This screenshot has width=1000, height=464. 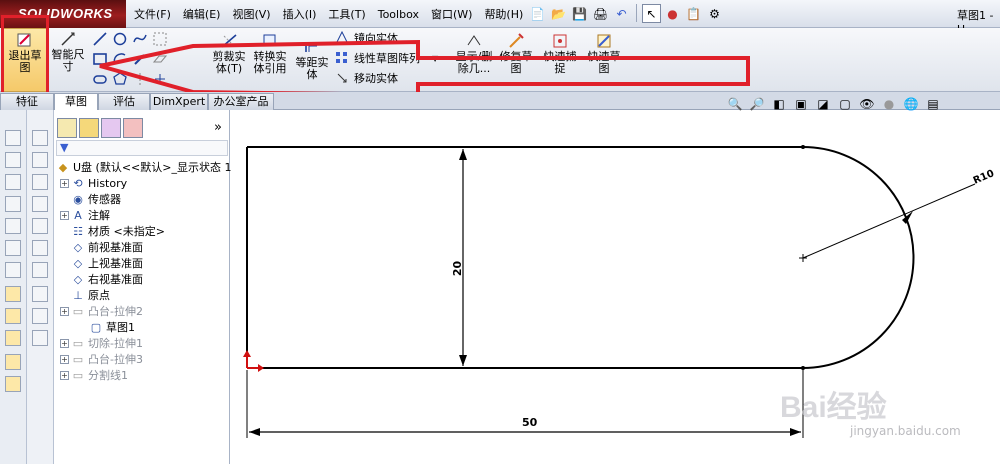 I want to click on dome-icon, so click(x=40, y=316).